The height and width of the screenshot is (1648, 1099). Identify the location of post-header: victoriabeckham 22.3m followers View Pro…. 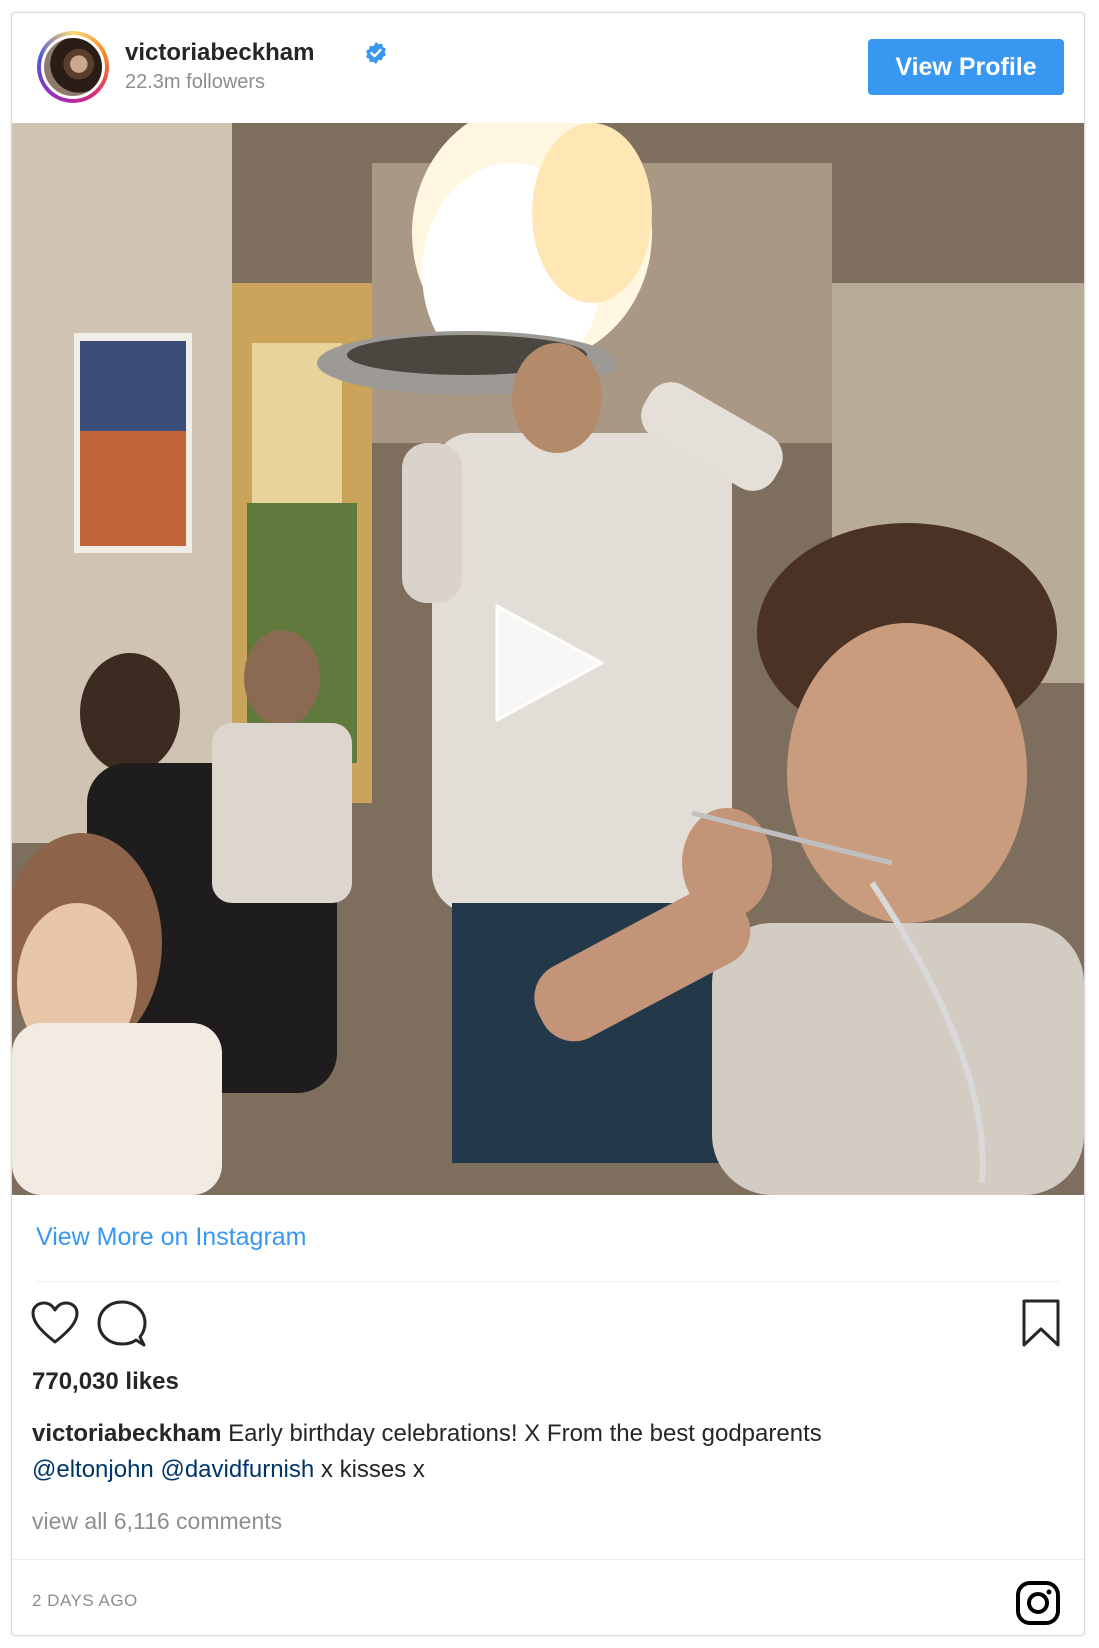
(548, 68).